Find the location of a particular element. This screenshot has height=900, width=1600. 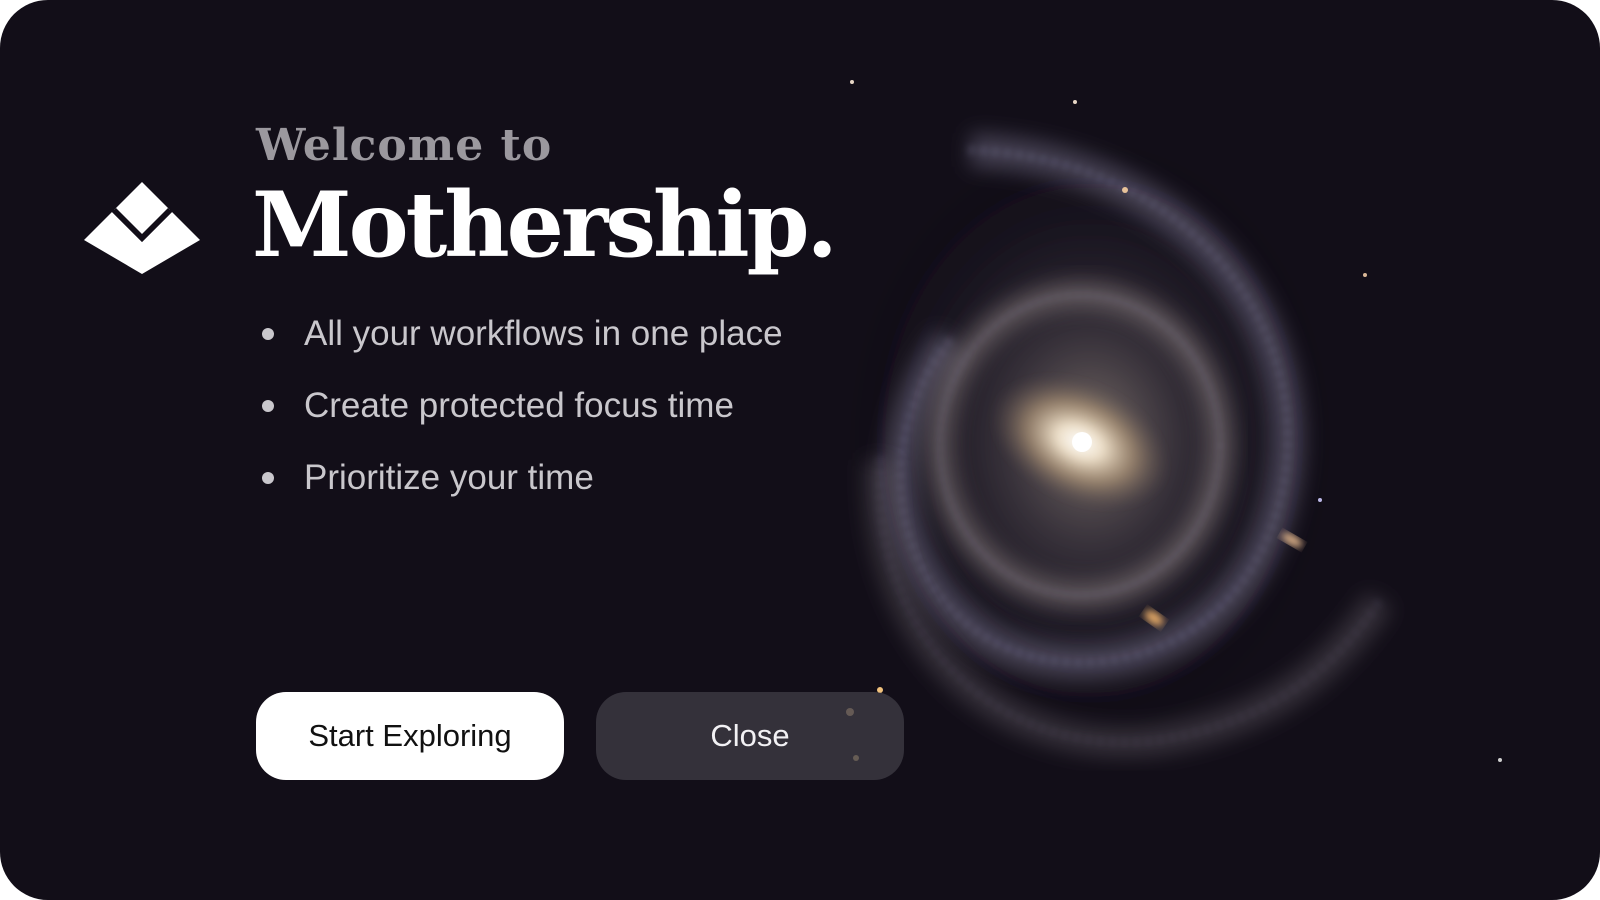

mothership-logo-icon is located at coordinates (142, 228).